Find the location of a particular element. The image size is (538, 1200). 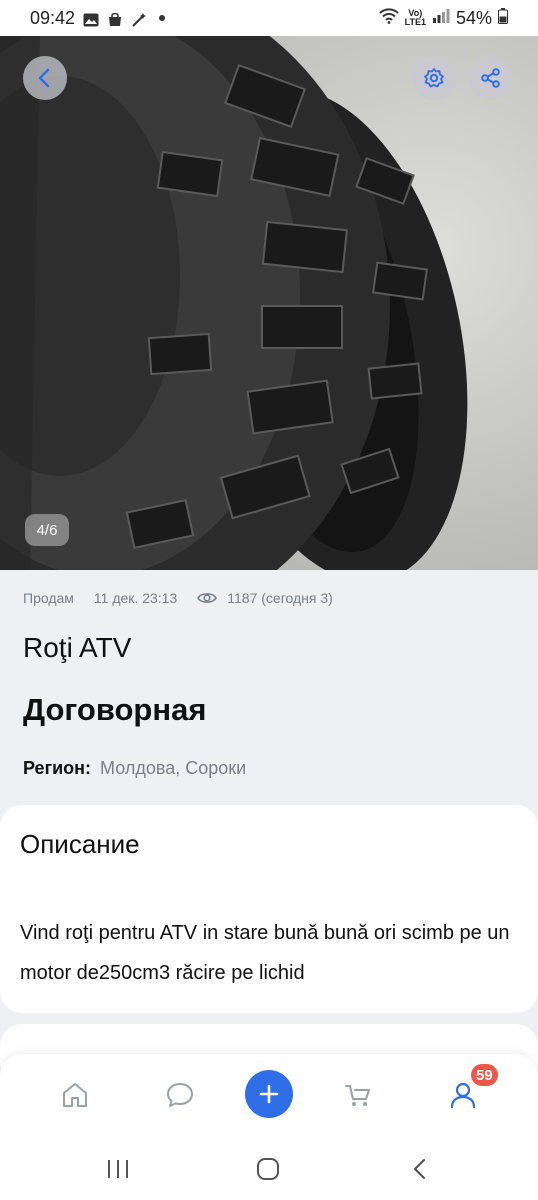

views-text: 1187 (сегодня 3) is located at coordinates (280, 598).